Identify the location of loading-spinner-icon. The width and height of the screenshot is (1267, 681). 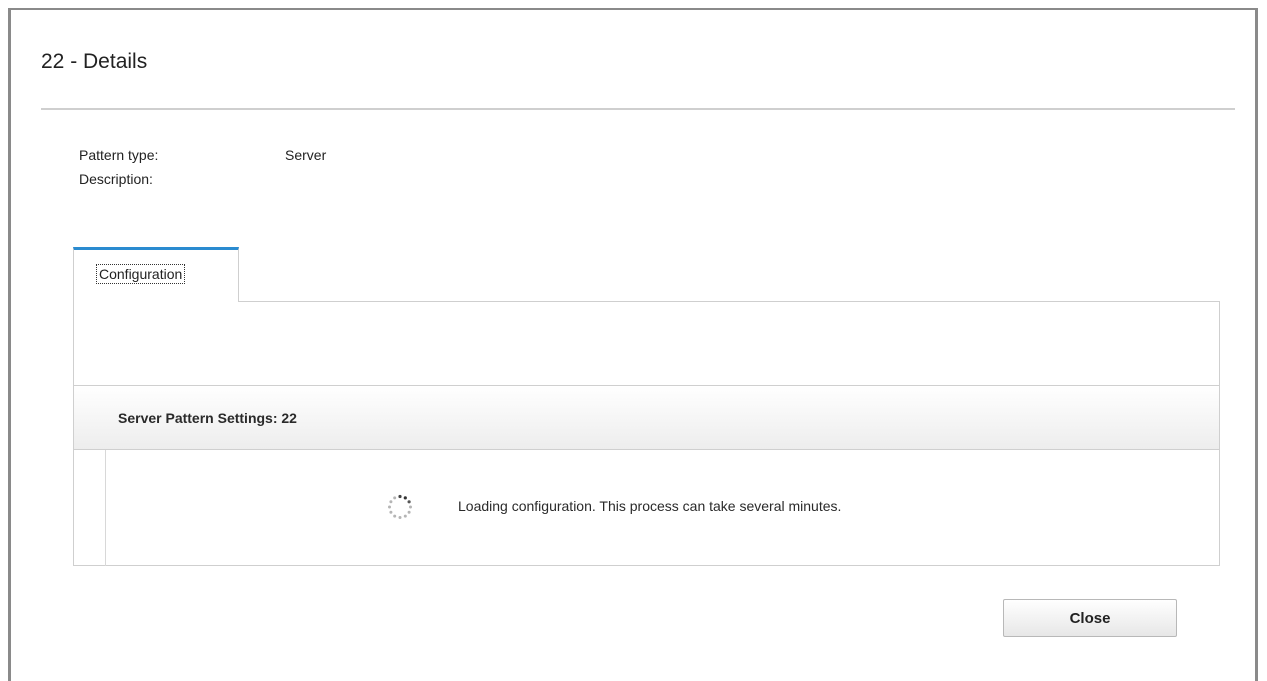
(400, 506).